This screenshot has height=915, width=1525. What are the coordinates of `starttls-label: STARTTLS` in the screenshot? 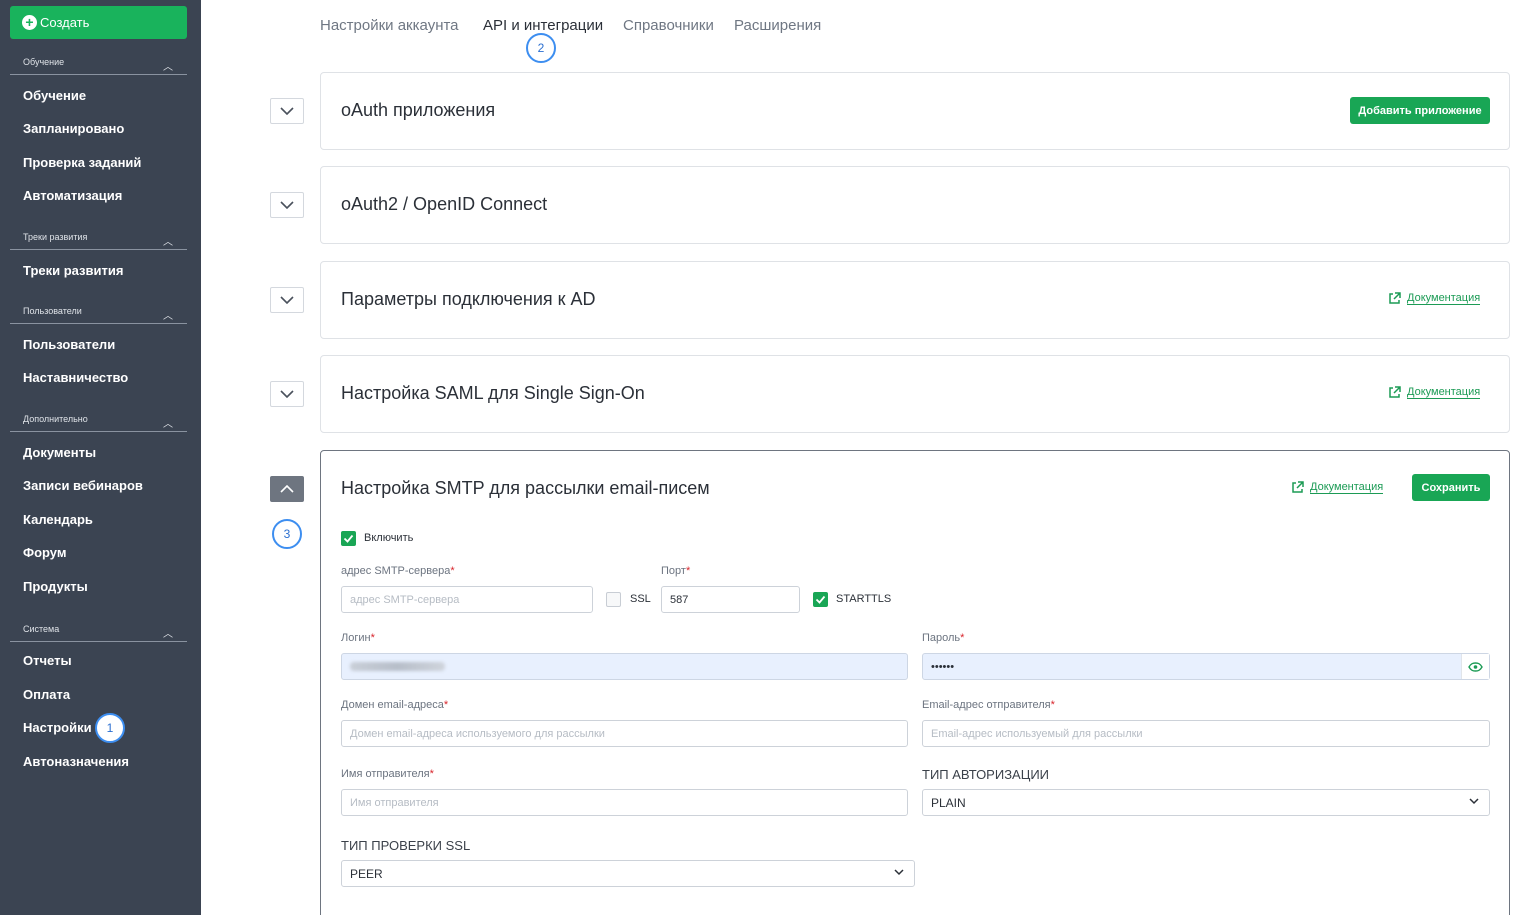 It's located at (864, 599).